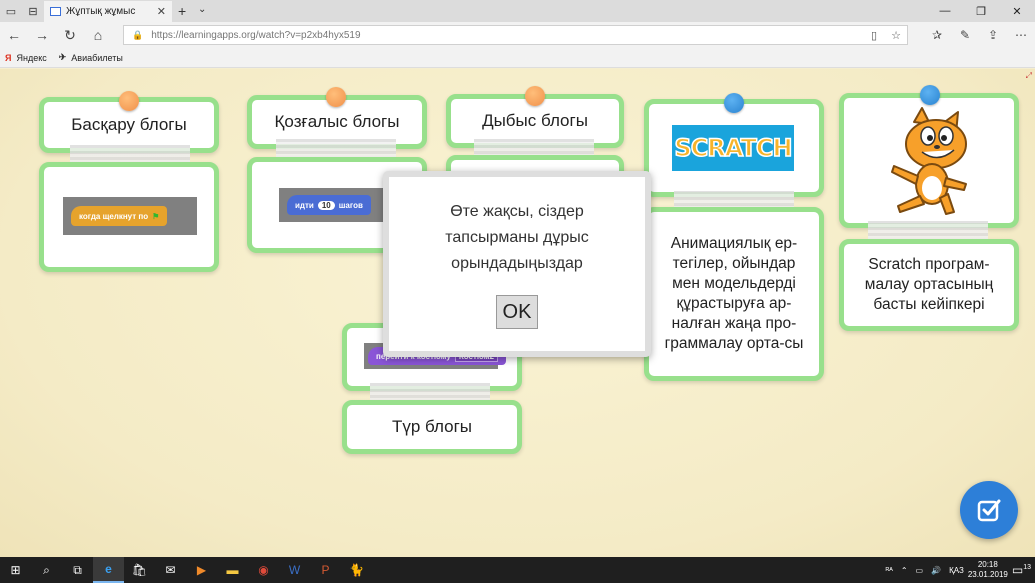 This screenshot has height=583, width=1035. I want to click on window-controls: — ❐ ✕, so click(981, 11).